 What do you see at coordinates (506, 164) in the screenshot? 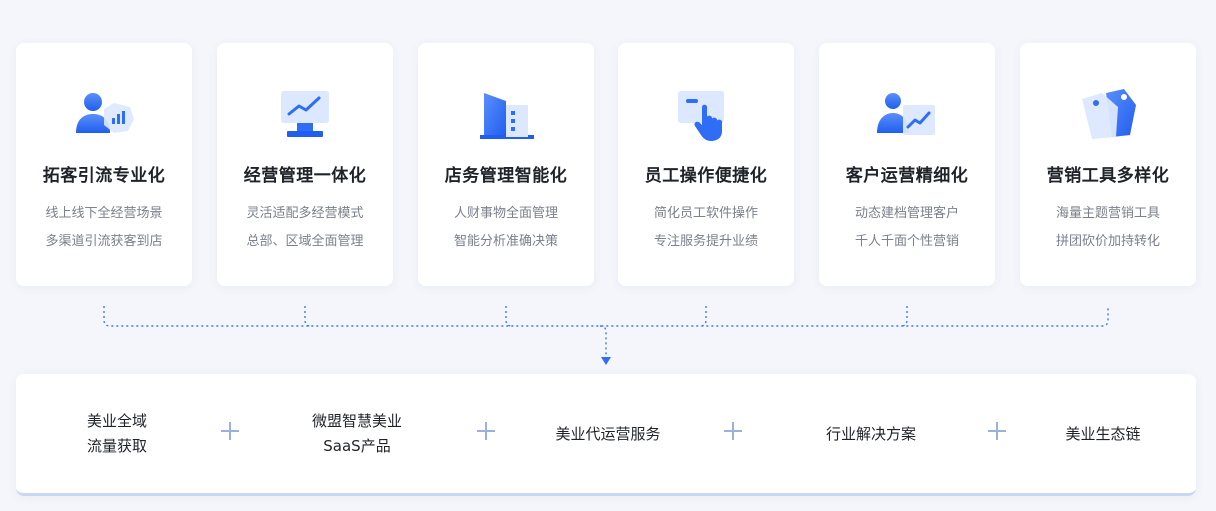
I see `feature-card-store-management: 店务管理智能化 人财事物全面管理 智能分析准确决策` at bounding box center [506, 164].